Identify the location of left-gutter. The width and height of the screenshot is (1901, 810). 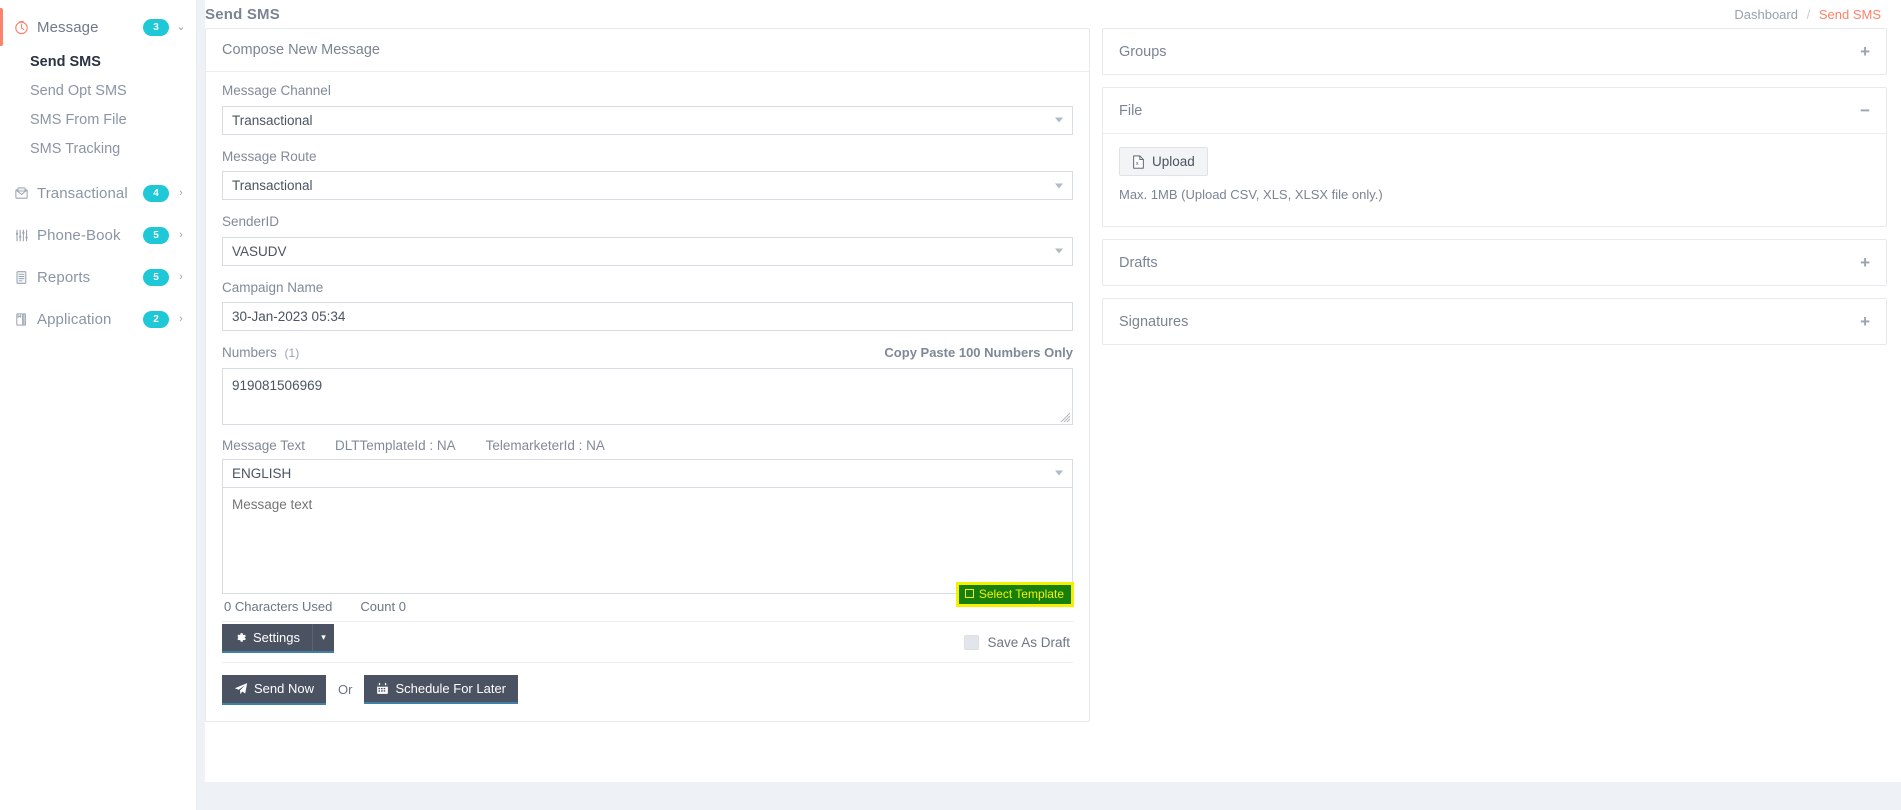
(201, 405).